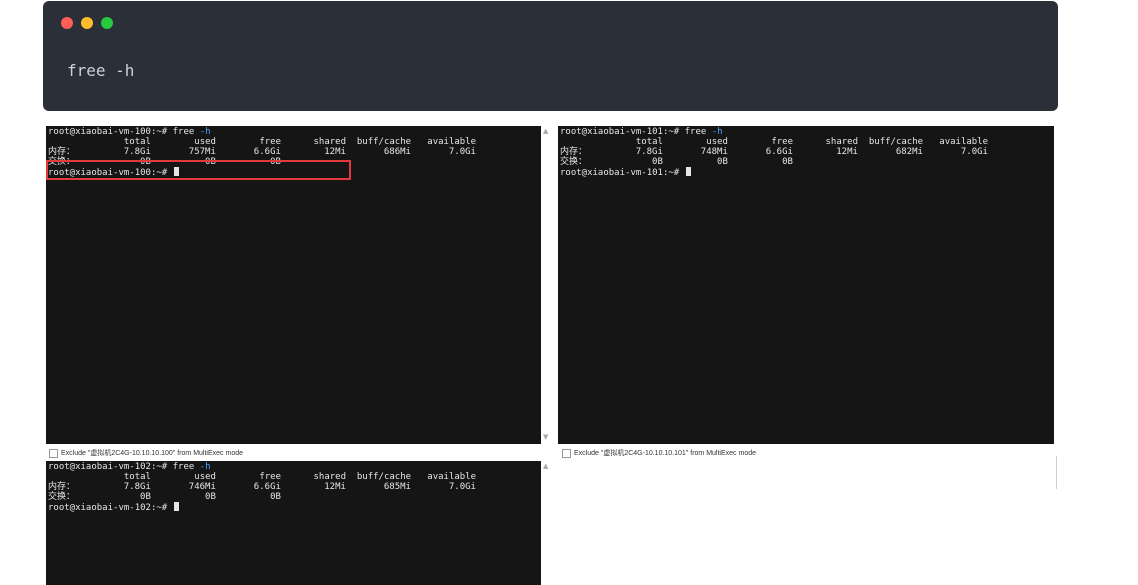 The width and height of the screenshot is (1138, 585). What do you see at coordinates (547, 285) in the screenshot?
I see `scrollbar-vm-100: ▲ ▼` at bounding box center [547, 285].